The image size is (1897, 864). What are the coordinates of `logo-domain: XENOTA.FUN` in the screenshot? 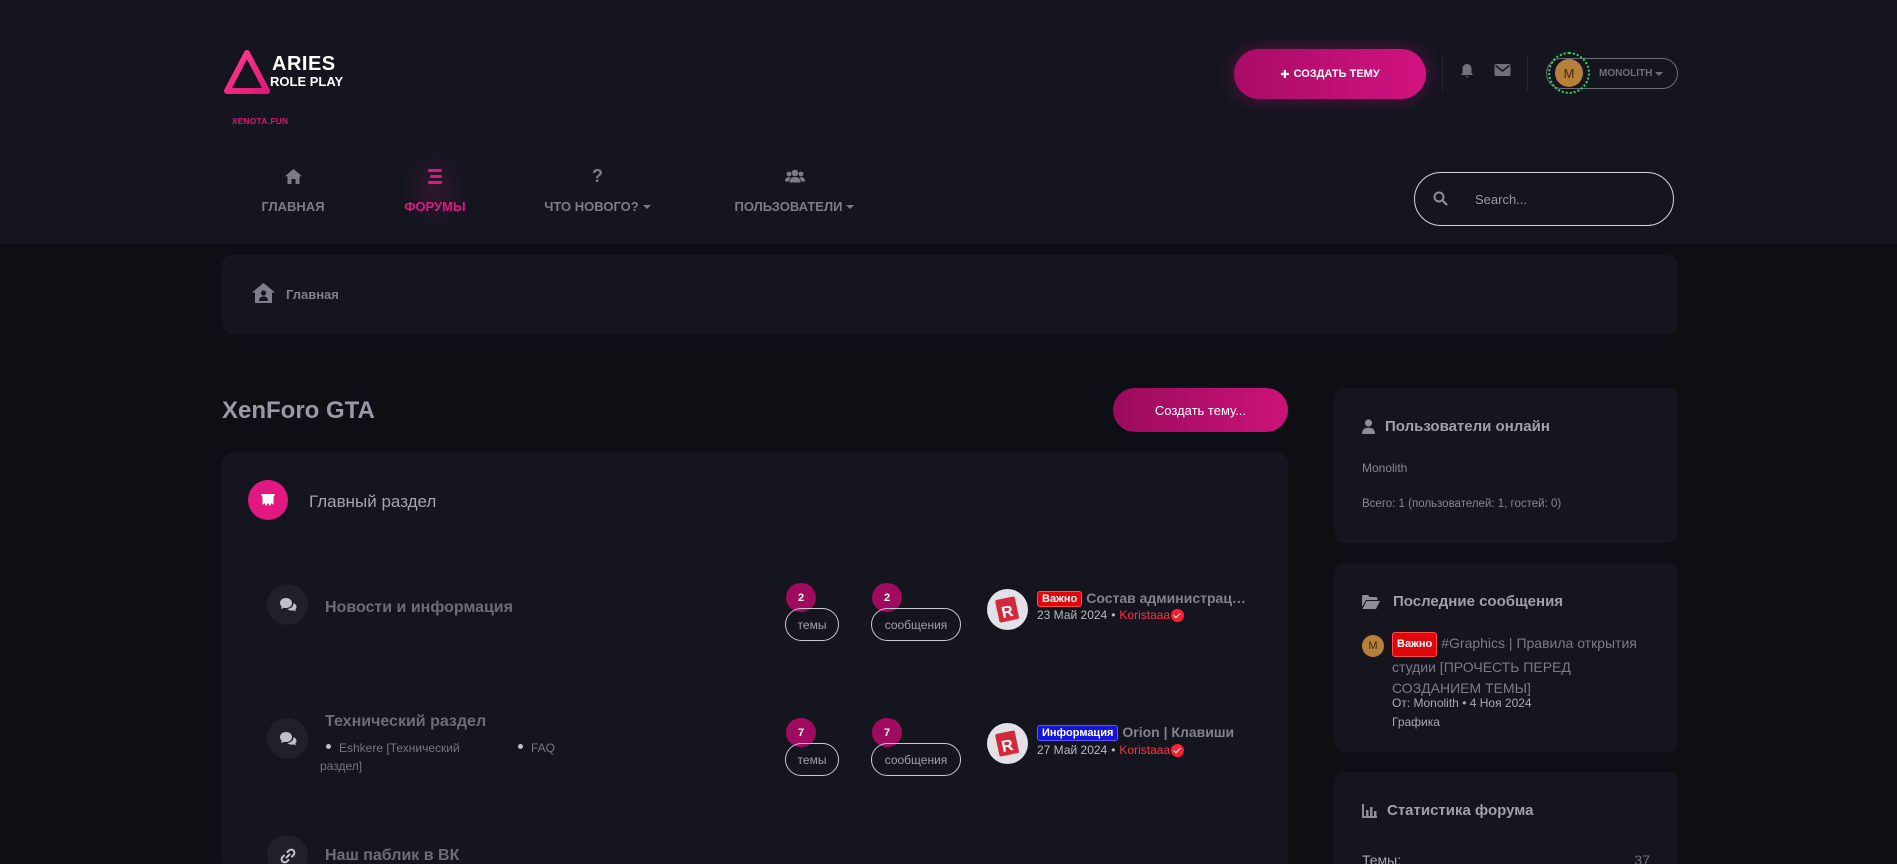 It's located at (260, 121).